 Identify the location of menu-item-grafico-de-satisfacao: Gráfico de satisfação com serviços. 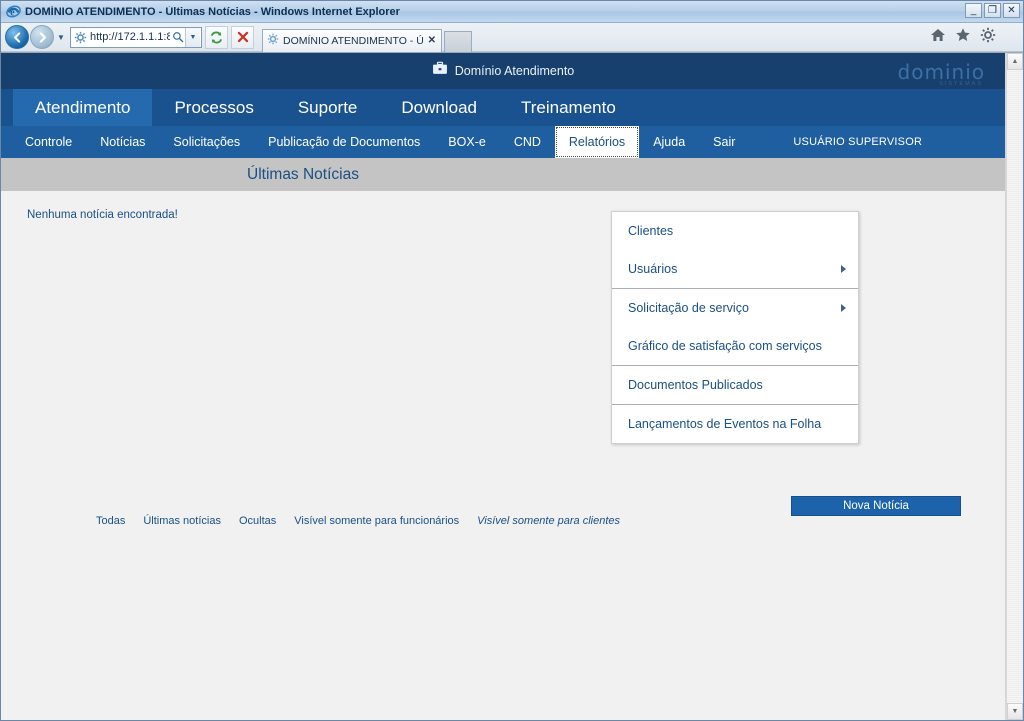
(735, 346).